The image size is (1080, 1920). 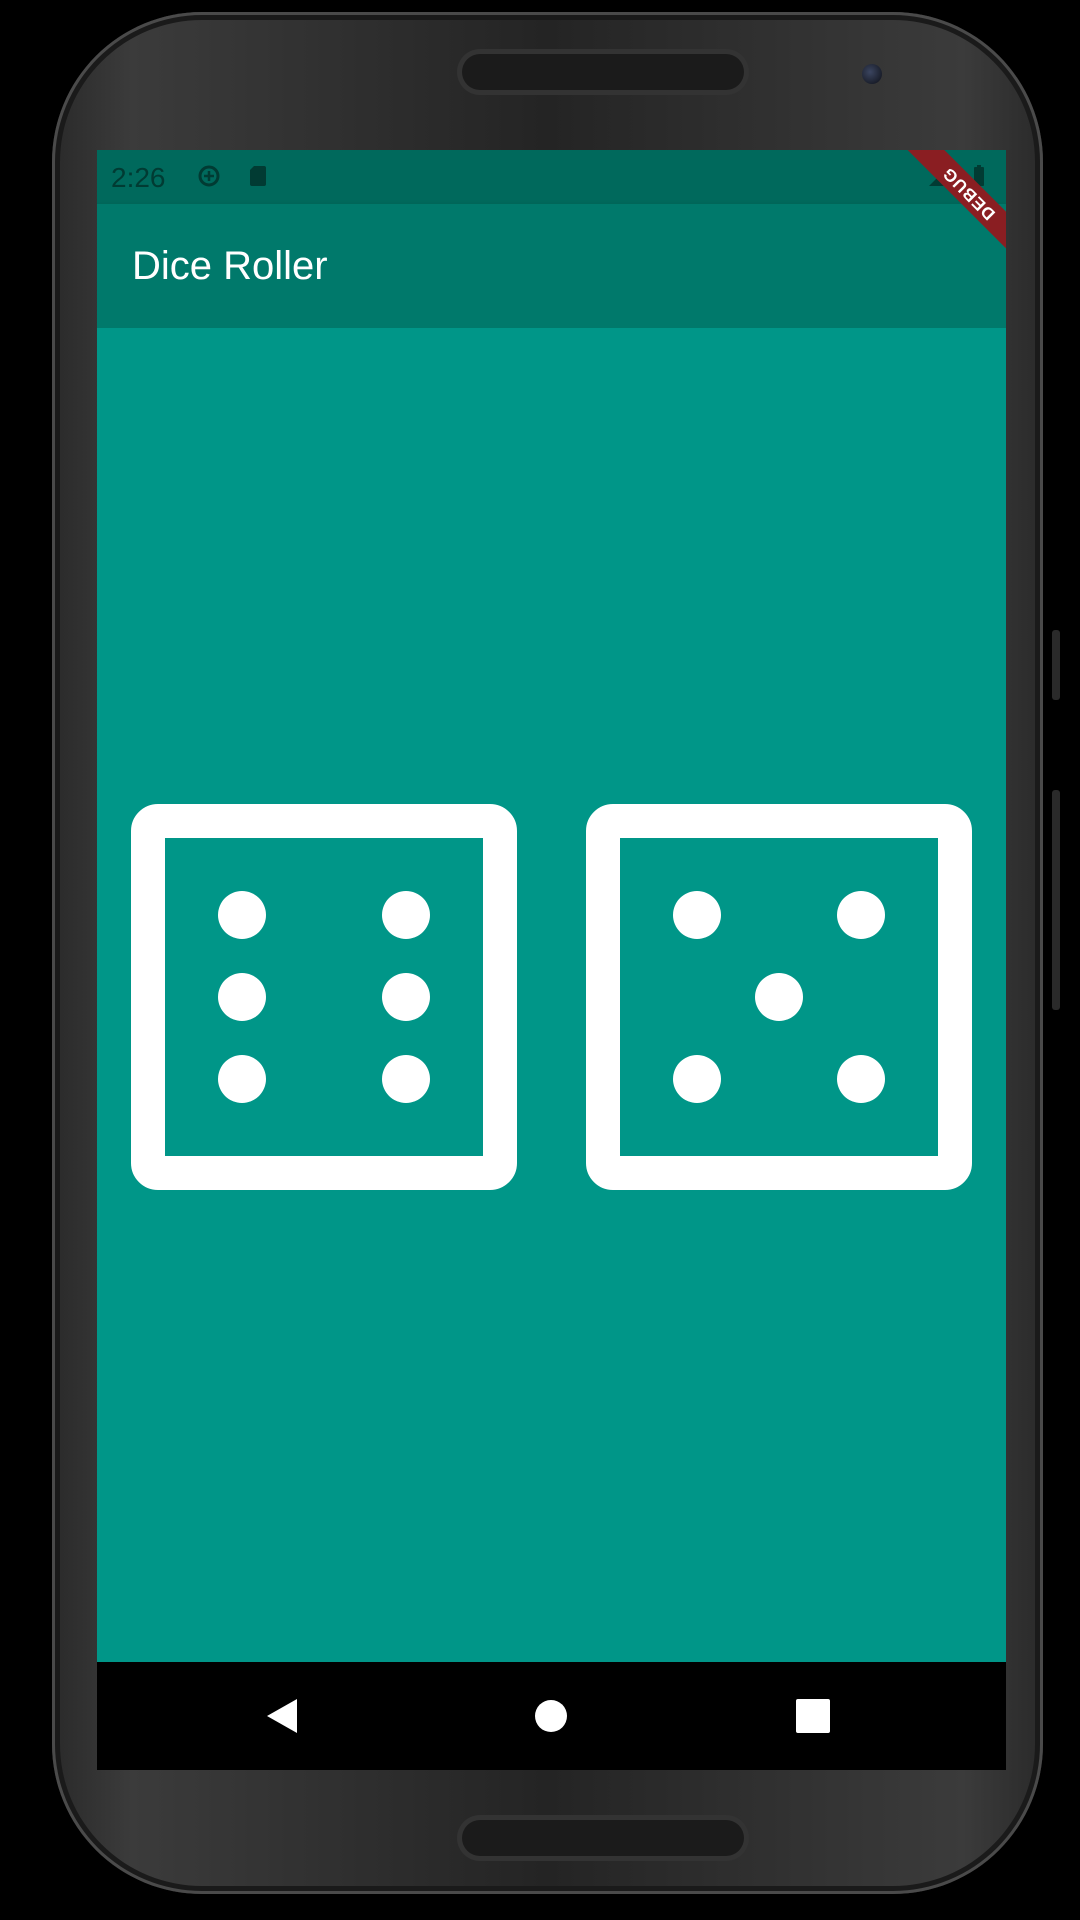 I want to click on left-die-button, so click(x=324, y=997).